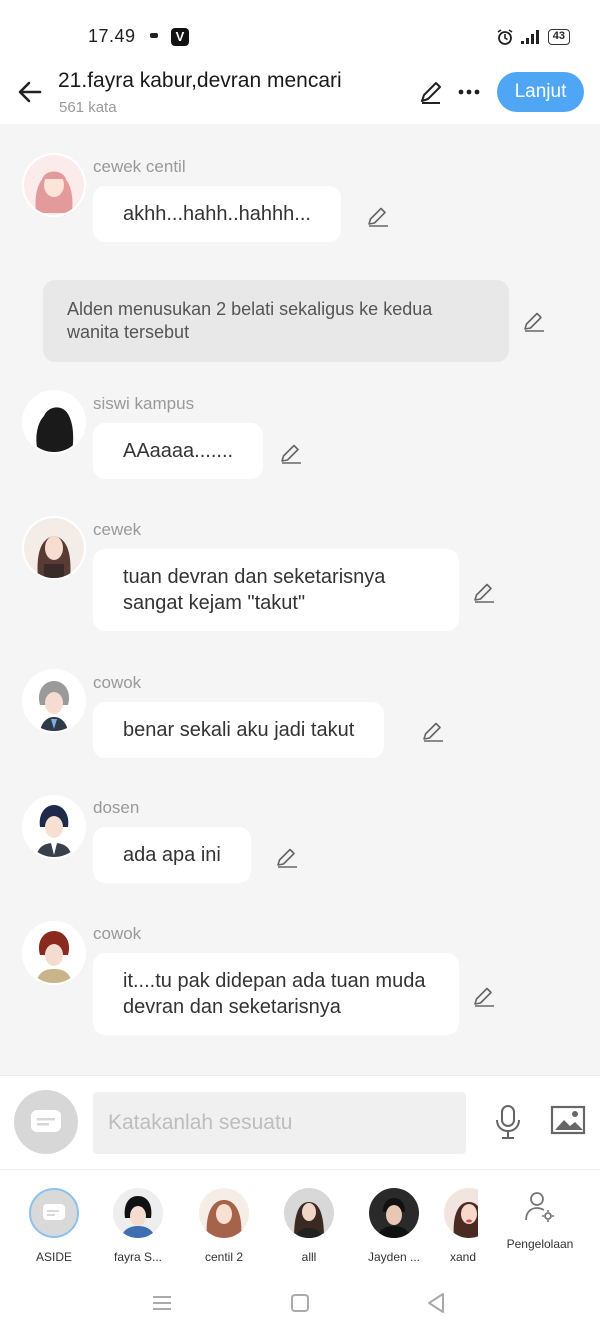 The width and height of the screenshot is (600, 1333). What do you see at coordinates (431, 92) in the screenshot?
I see `edit-title-icon` at bounding box center [431, 92].